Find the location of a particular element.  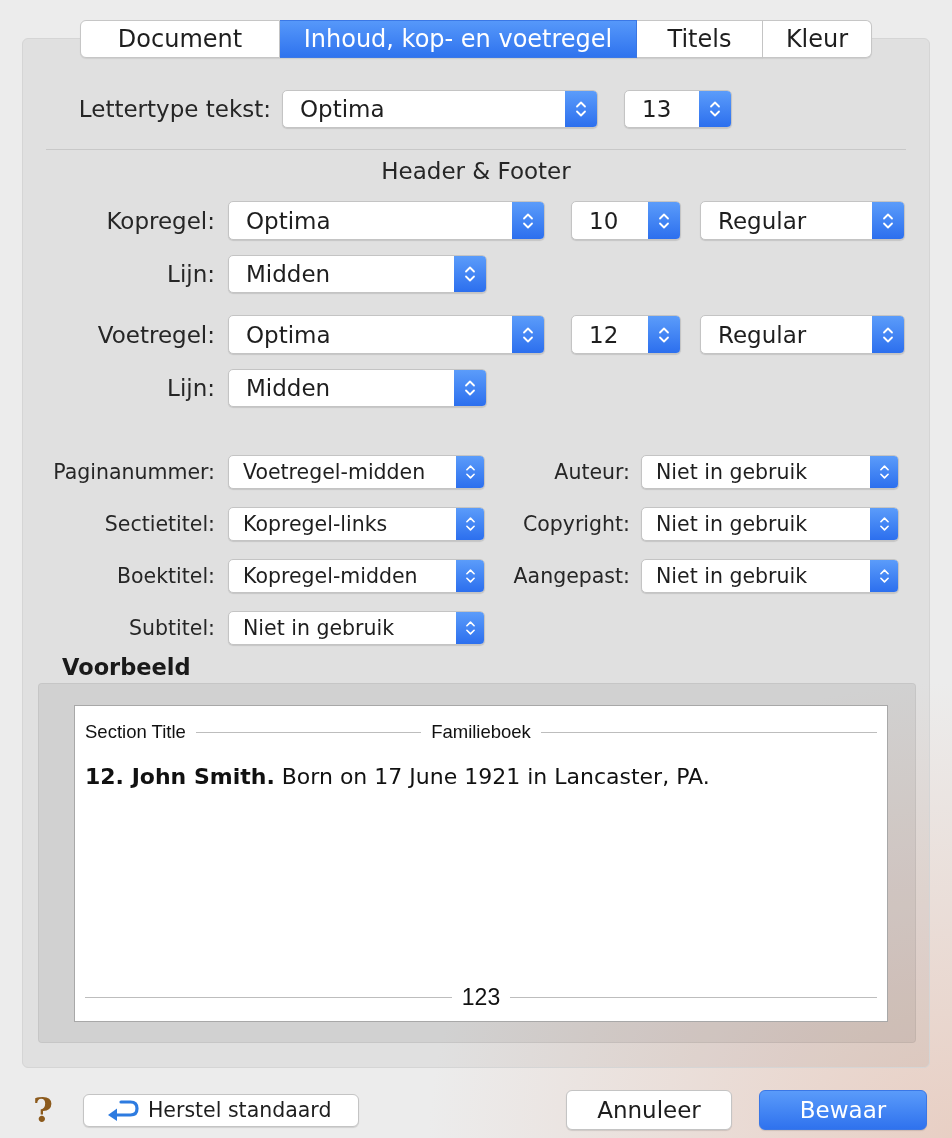

size-popup: 10 is located at coordinates (626, 220).